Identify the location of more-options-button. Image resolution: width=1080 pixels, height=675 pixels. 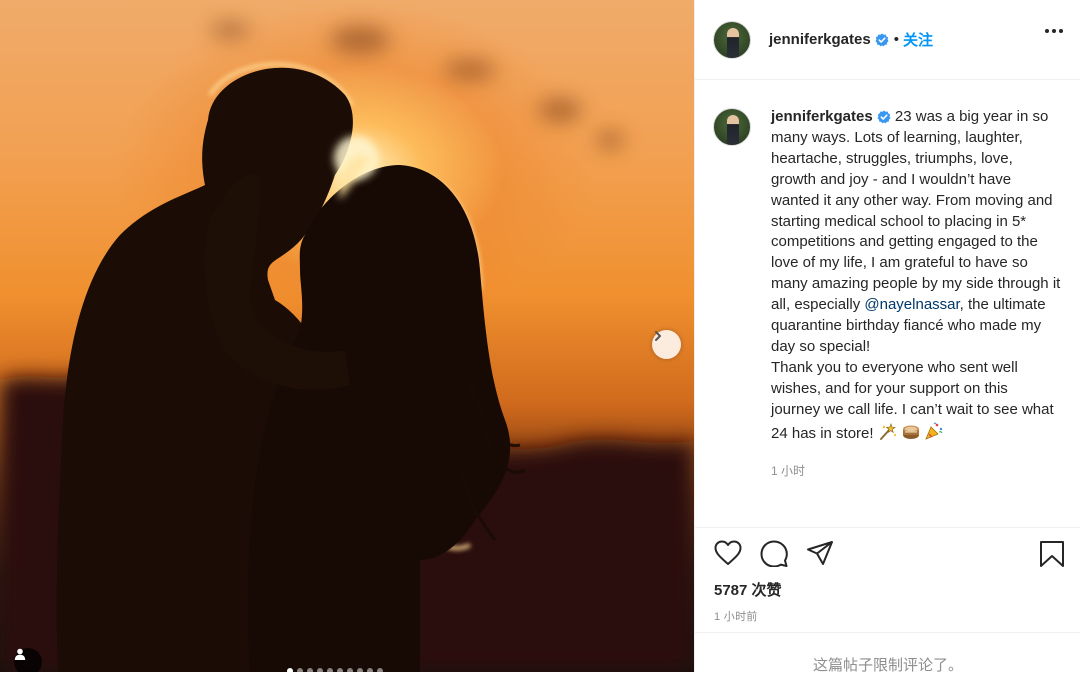
(1054, 31).